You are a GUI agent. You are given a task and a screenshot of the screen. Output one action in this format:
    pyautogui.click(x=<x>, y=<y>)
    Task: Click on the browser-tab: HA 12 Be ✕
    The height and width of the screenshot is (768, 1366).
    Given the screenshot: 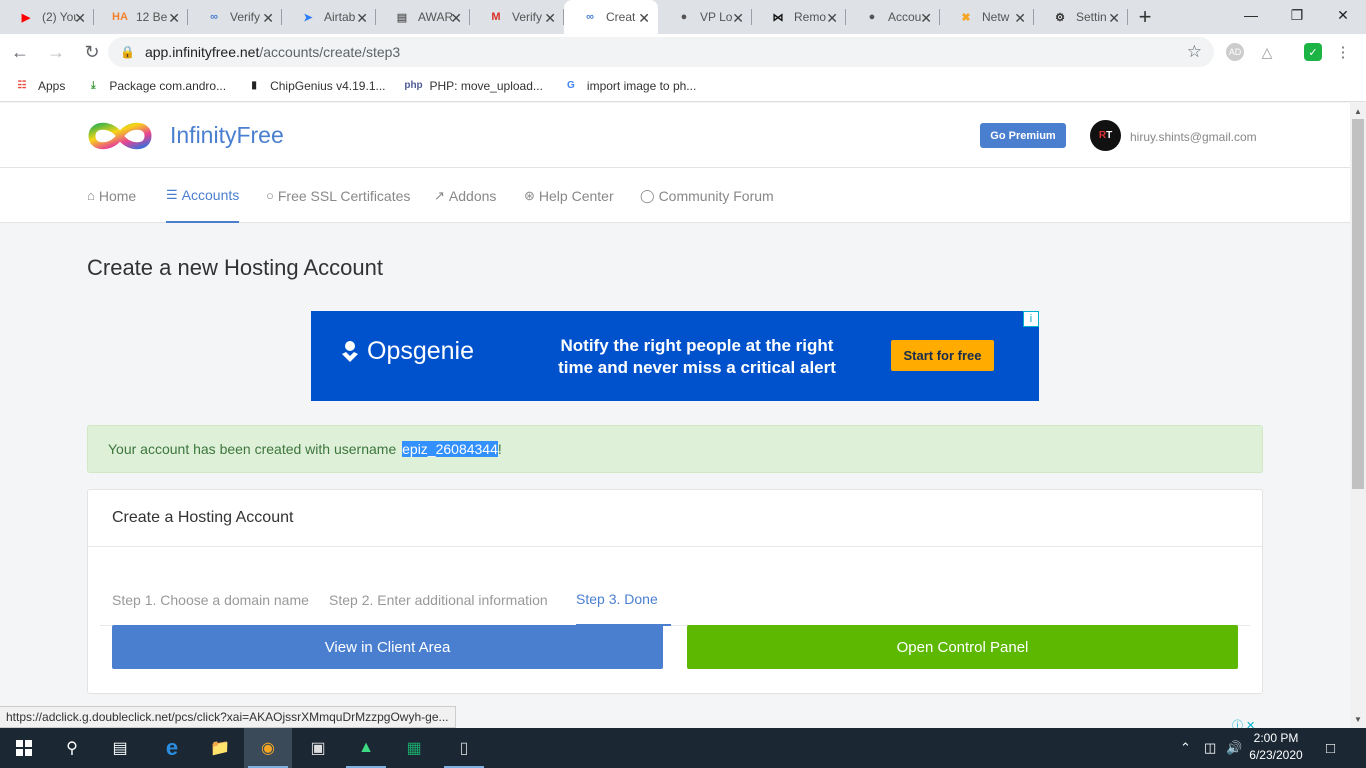 What is the action you would take?
    pyautogui.click(x=141, y=17)
    